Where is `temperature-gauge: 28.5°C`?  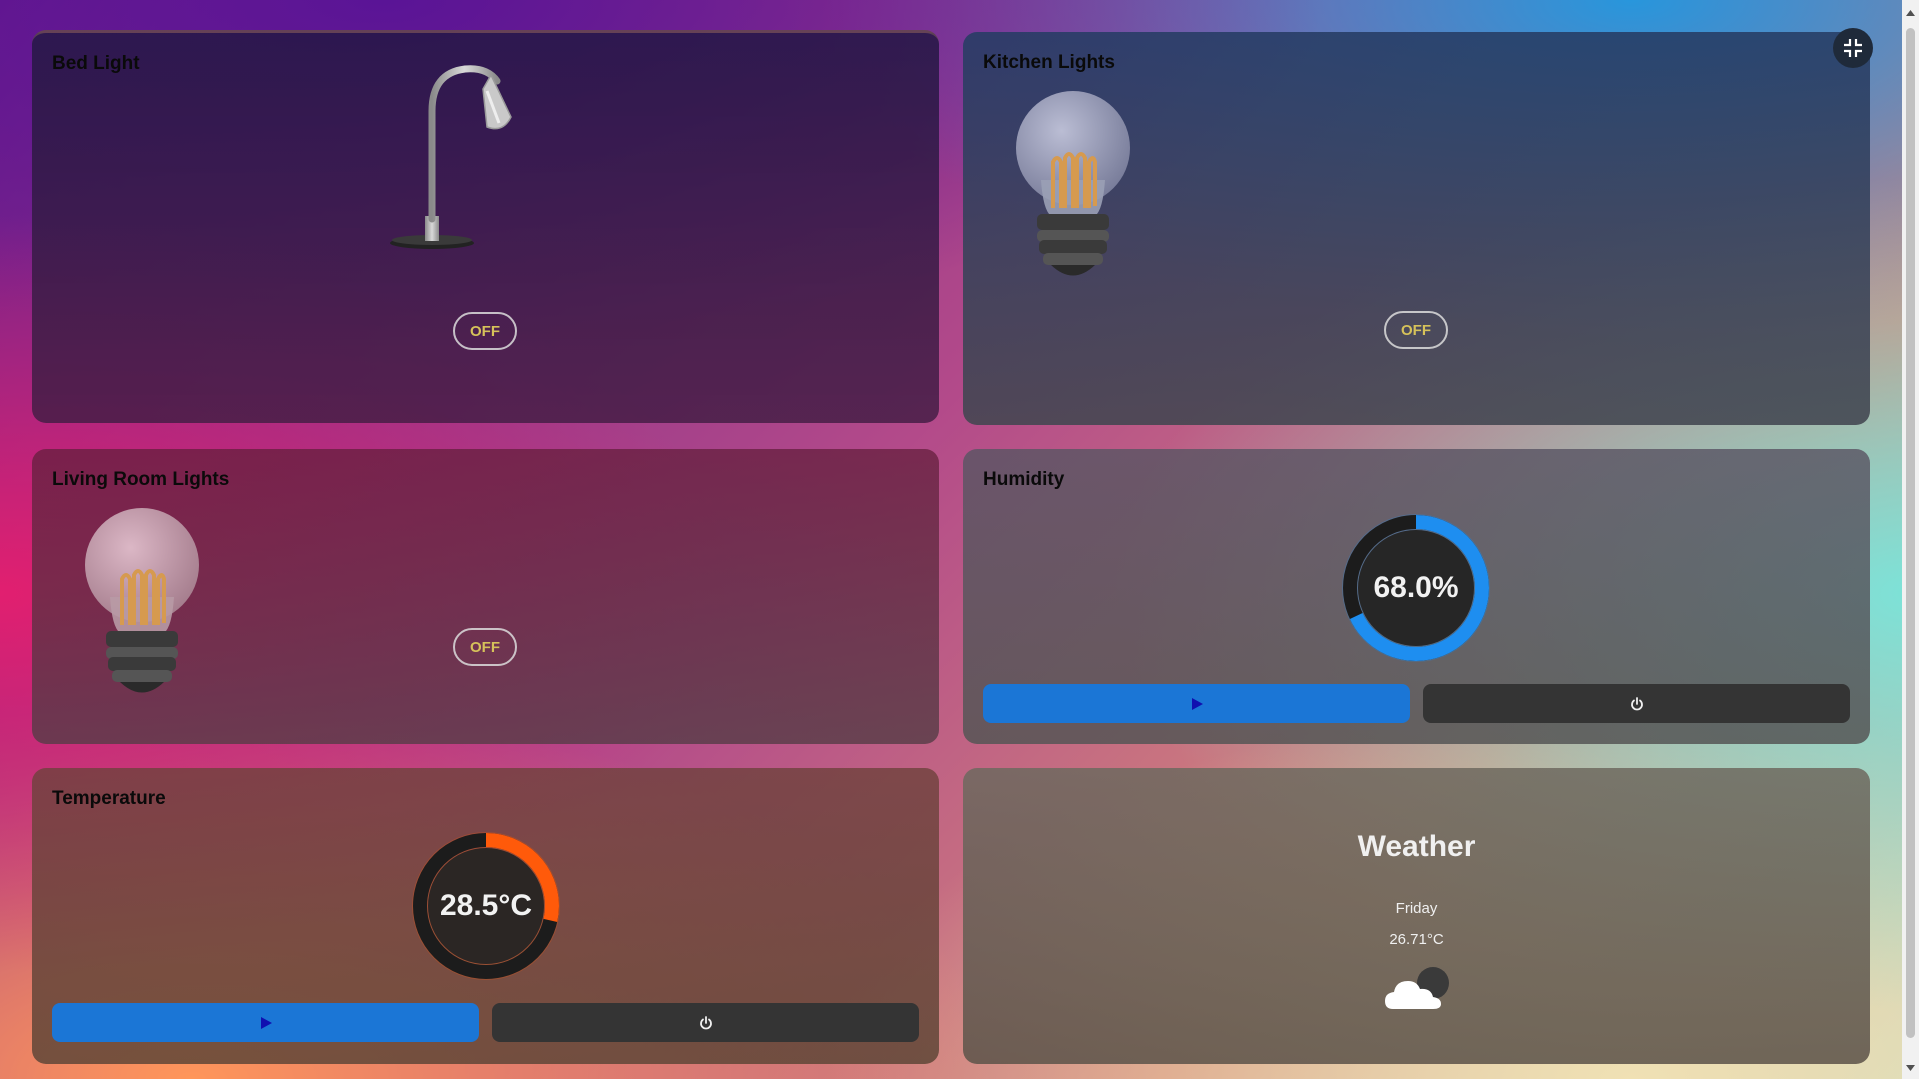 temperature-gauge: 28.5°C is located at coordinates (486, 906).